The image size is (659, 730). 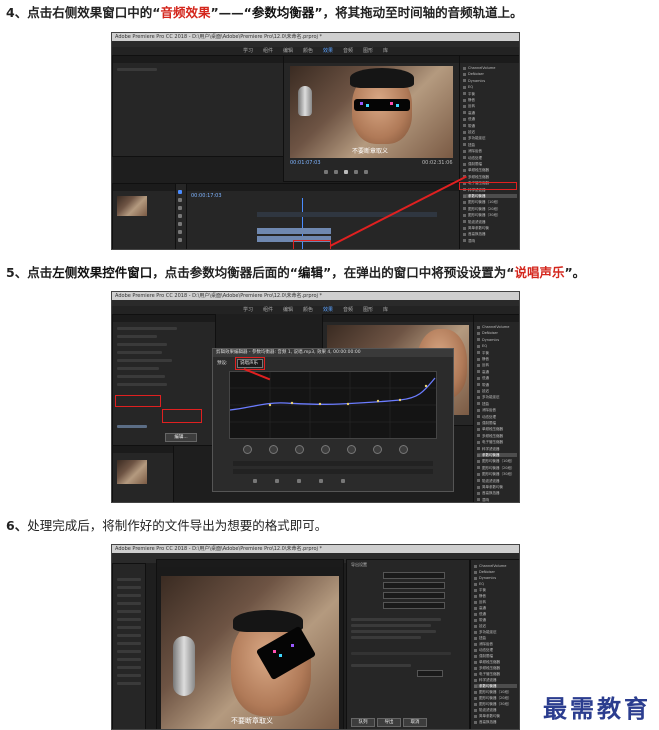 What do you see at coordinates (389, 722) in the screenshot?
I see `export-button: 导出` at bounding box center [389, 722].